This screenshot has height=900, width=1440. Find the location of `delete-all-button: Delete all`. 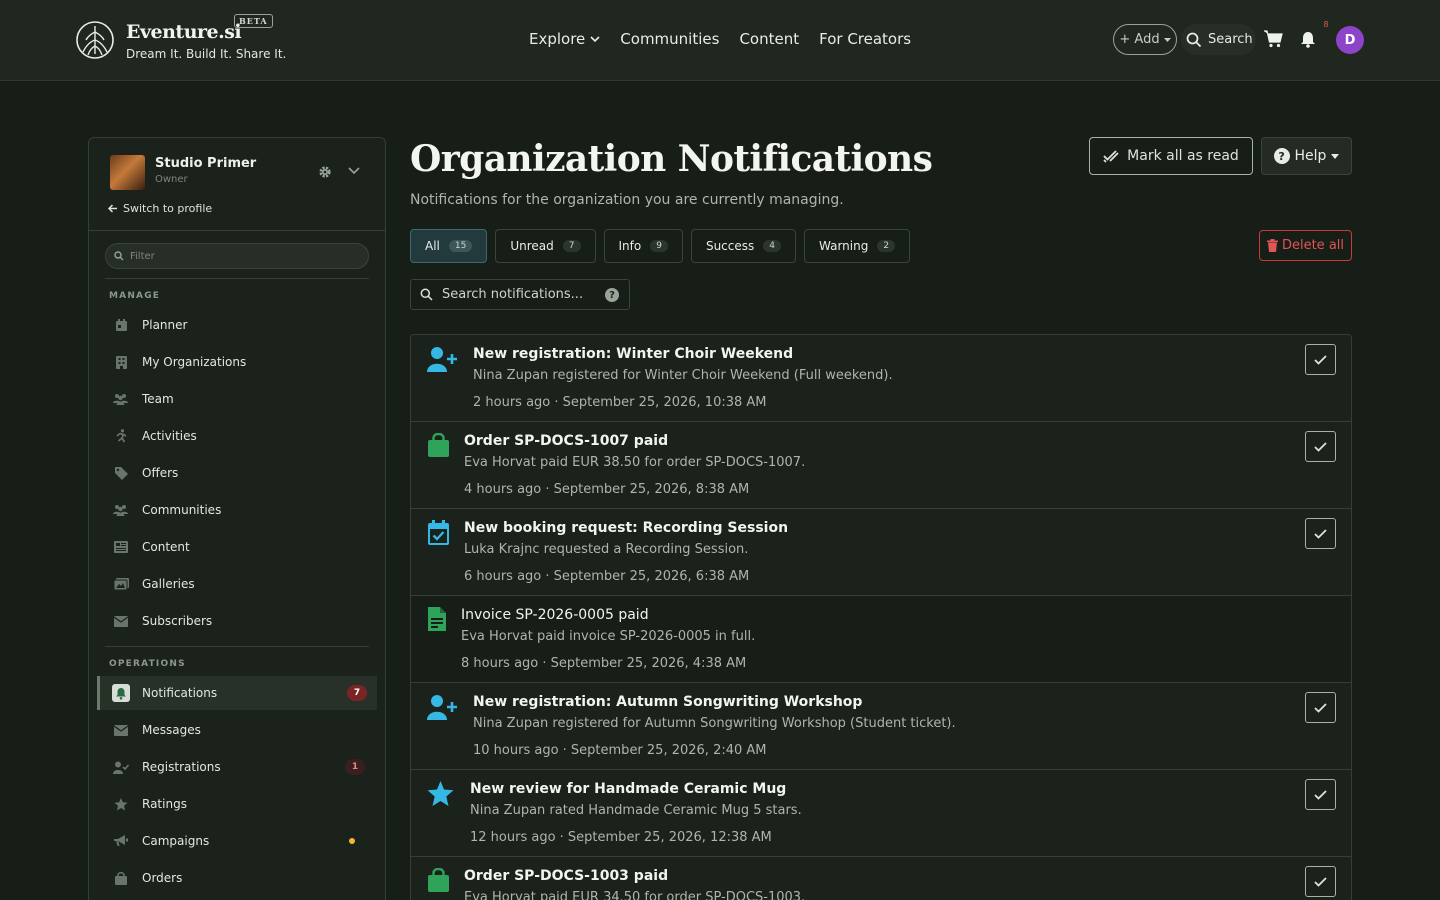

delete-all-button: Delete all is located at coordinates (1305, 245).